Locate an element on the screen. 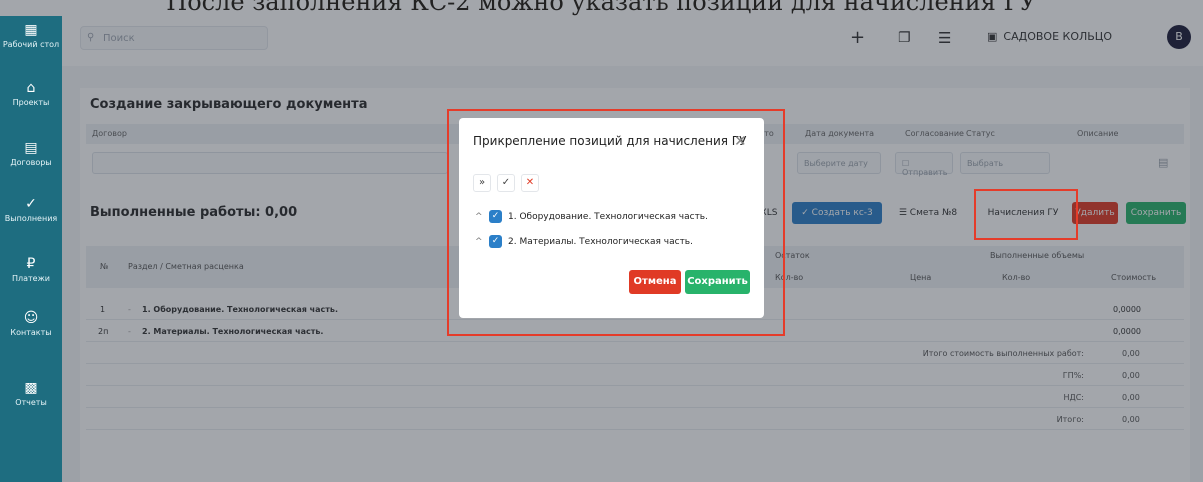 Image resolution: width=1203 pixels, height=482 pixels. sidebar-item-label: Договоры is located at coordinates (31, 162).